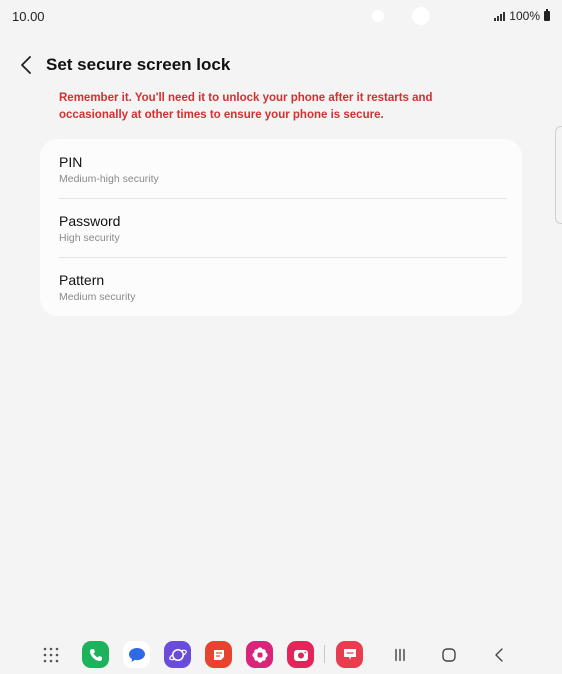  Describe the element at coordinates (82, 280) in the screenshot. I see `lock-option-title: Pattern` at that location.